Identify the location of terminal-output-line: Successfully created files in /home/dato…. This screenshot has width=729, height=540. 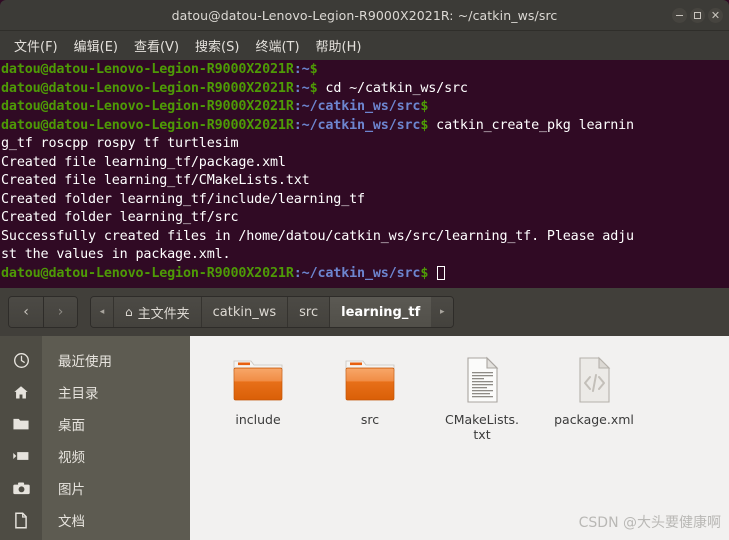
(365, 237).